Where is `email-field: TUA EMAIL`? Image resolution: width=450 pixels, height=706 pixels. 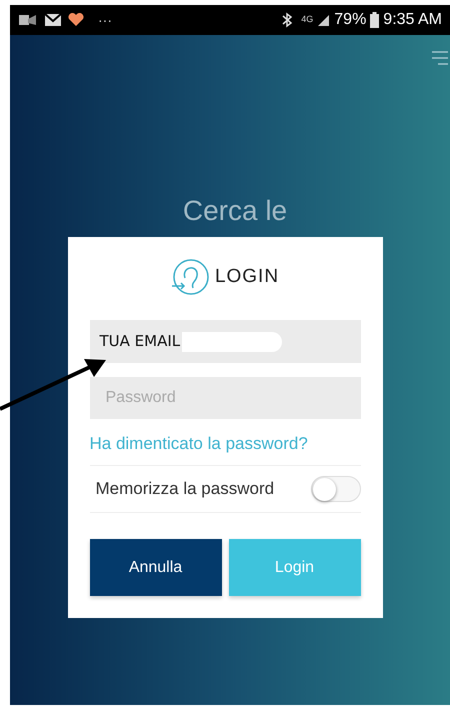 email-field: TUA EMAIL is located at coordinates (225, 341).